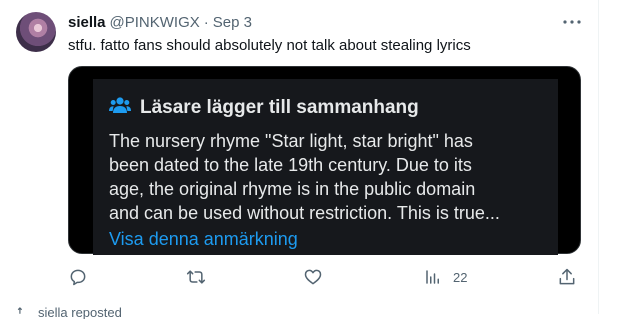 The height and width of the screenshot is (319, 630). What do you see at coordinates (460, 277) in the screenshot?
I see `views-count: 22` at bounding box center [460, 277].